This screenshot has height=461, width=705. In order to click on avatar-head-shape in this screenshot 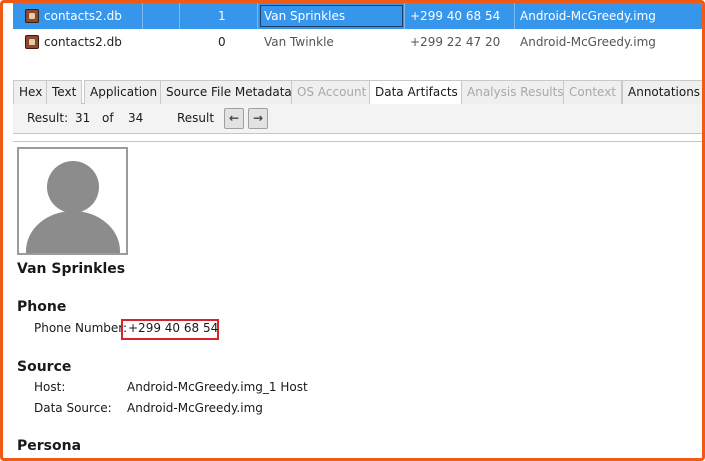, I will do `click(73, 187)`.